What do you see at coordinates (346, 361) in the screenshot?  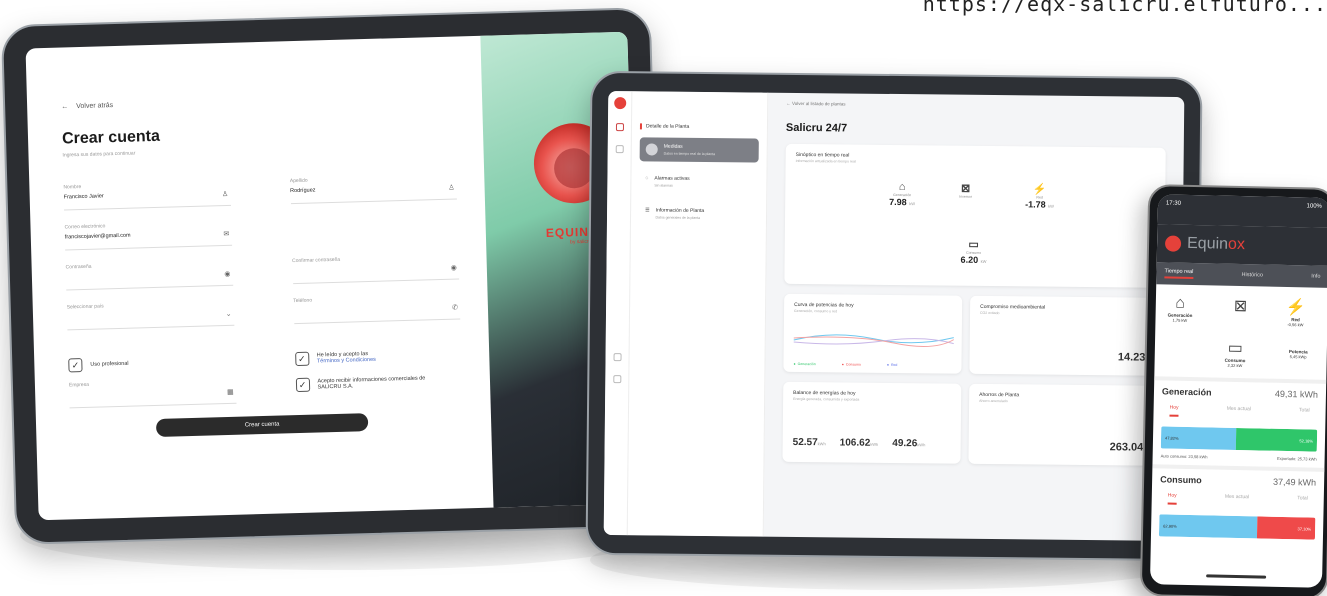 I see `terms-link: Términos y Condiciones` at bounding box center [346, 361].